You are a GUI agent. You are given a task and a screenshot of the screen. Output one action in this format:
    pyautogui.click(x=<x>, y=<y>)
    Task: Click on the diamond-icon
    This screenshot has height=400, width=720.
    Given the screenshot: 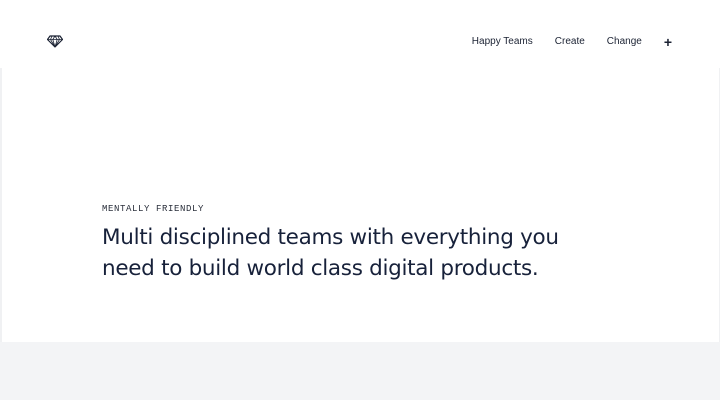 What is the action you would take?
    pyautogui.click(x=55, y=41)
    